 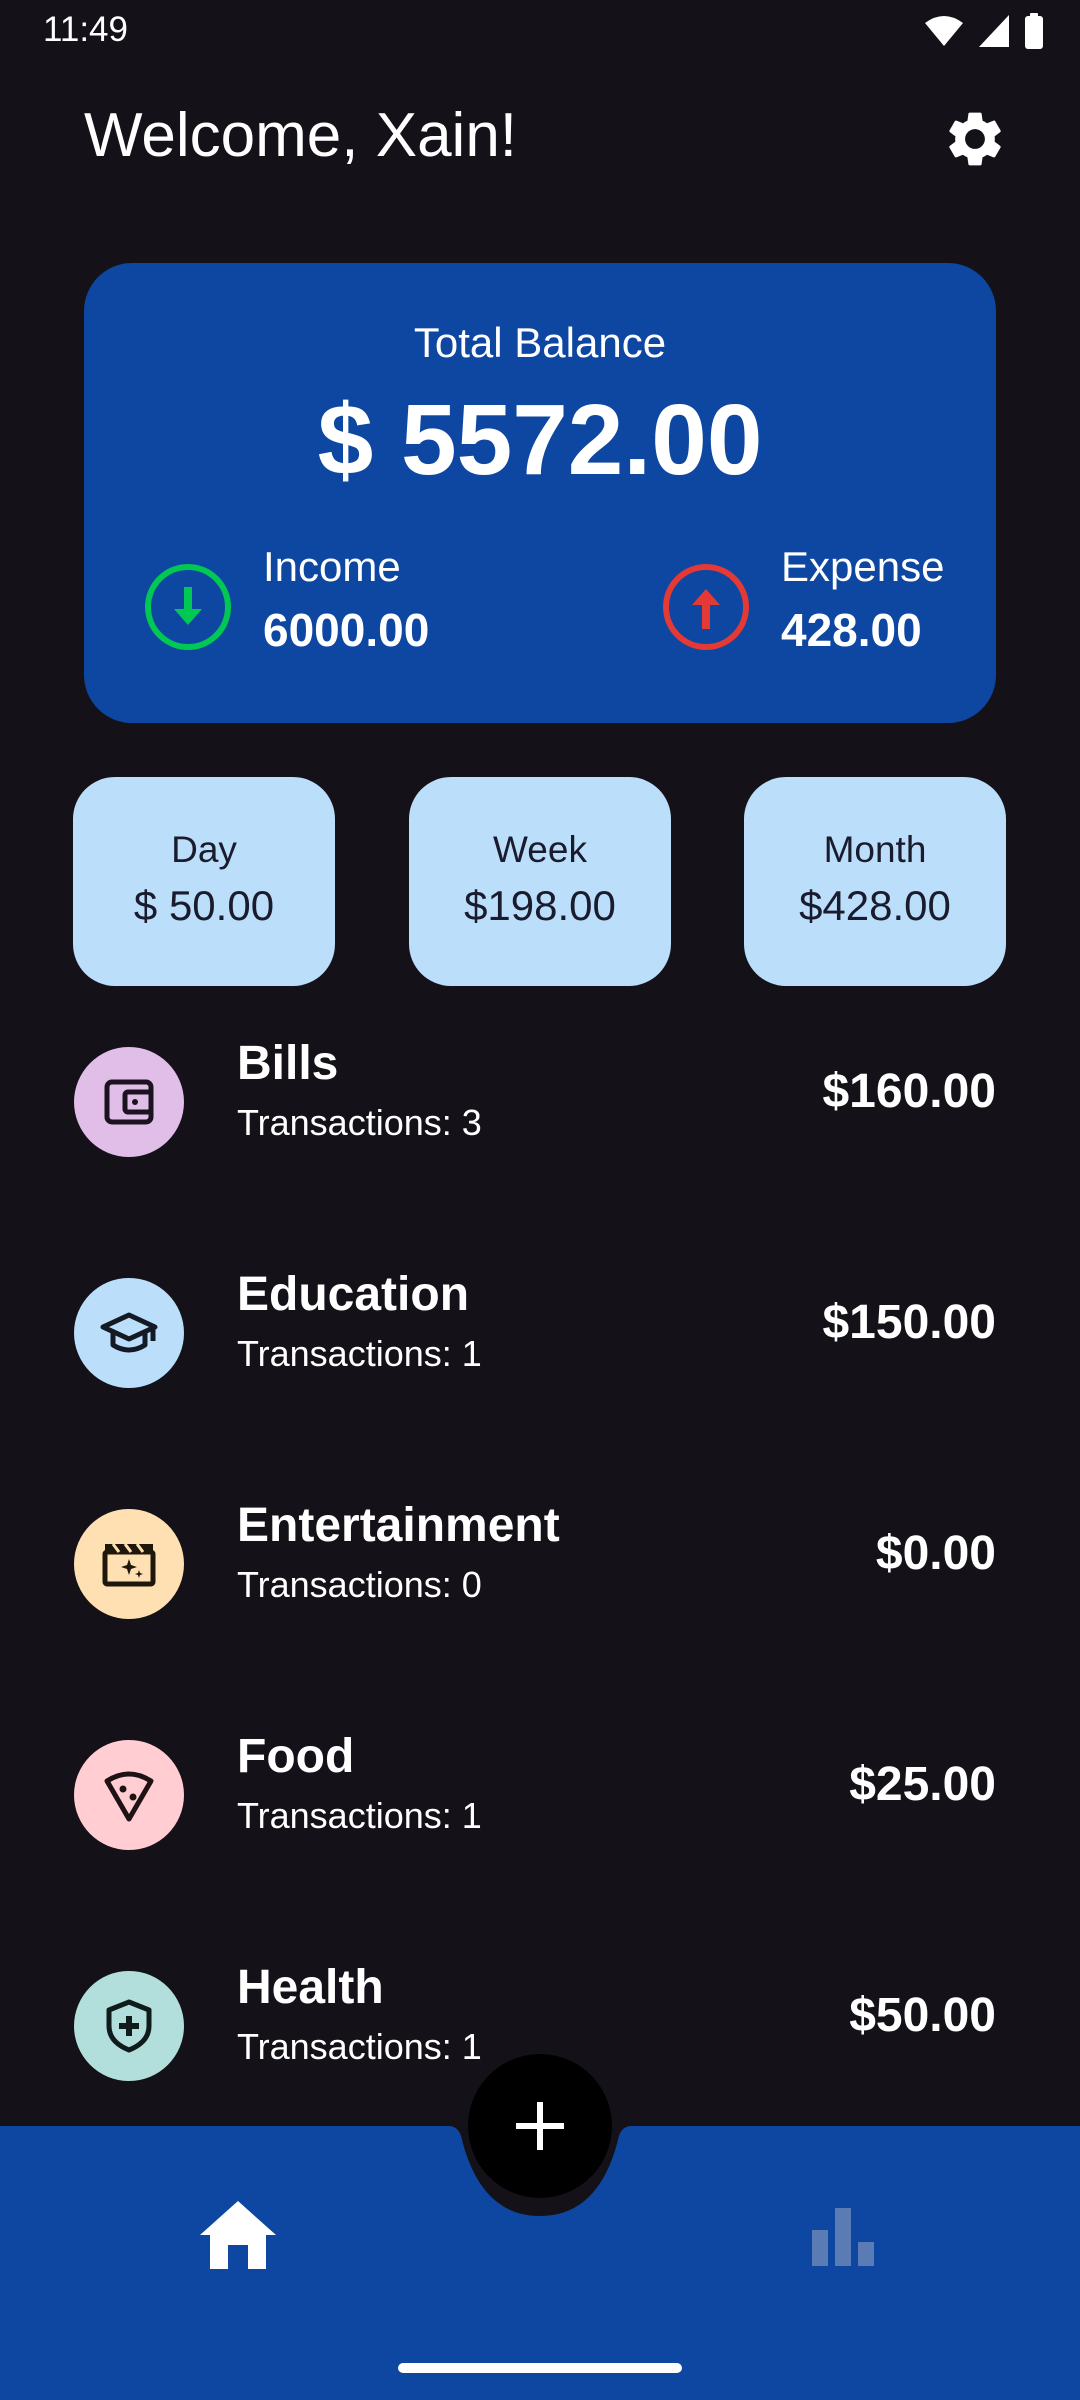 I want to click on home-icon, so click(x=238, y=2235).